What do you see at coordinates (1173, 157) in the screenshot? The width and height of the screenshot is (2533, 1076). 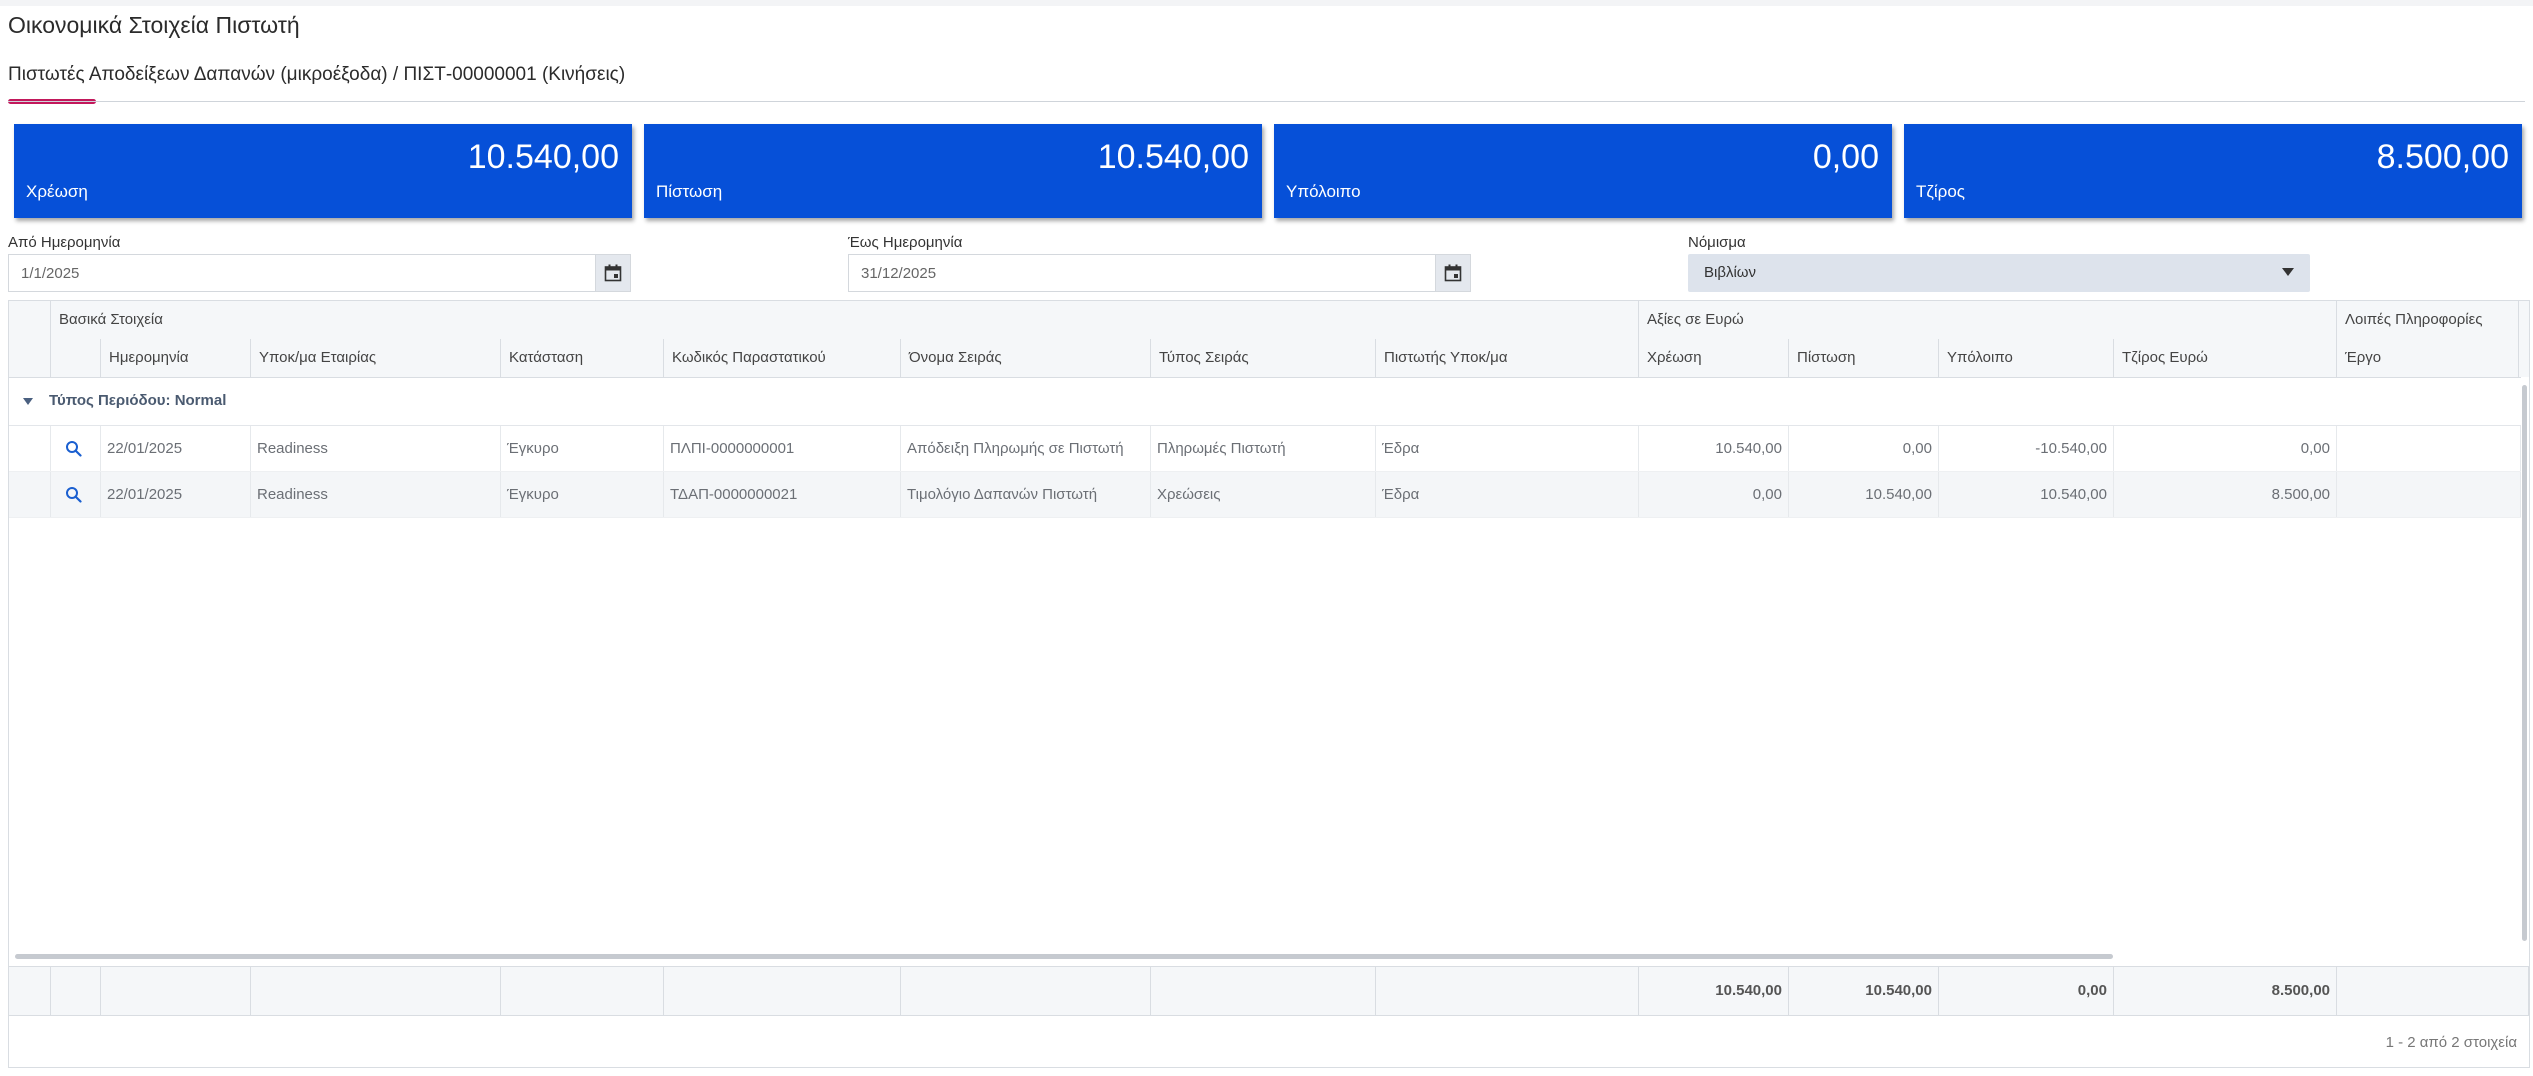 I see `credit-value: 10.540,00` at bounding box center [1173, 157].